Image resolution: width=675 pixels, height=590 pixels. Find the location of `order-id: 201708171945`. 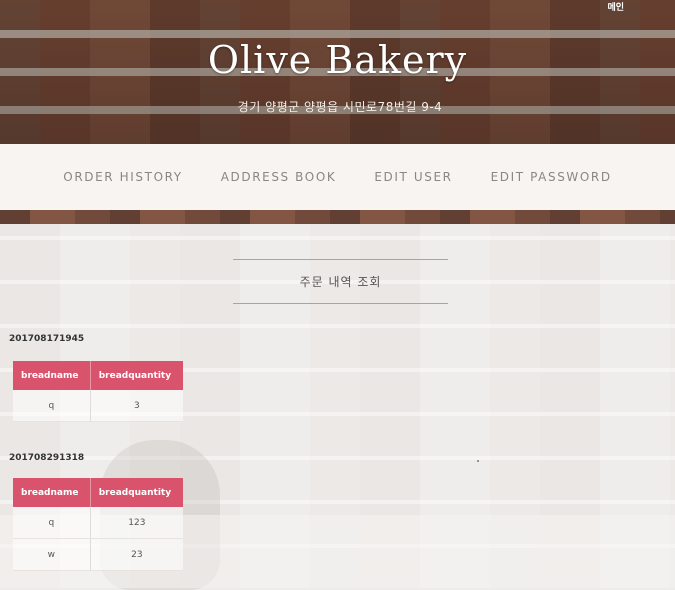

order-id: 201708171945 is located at coordinates (47, 339).